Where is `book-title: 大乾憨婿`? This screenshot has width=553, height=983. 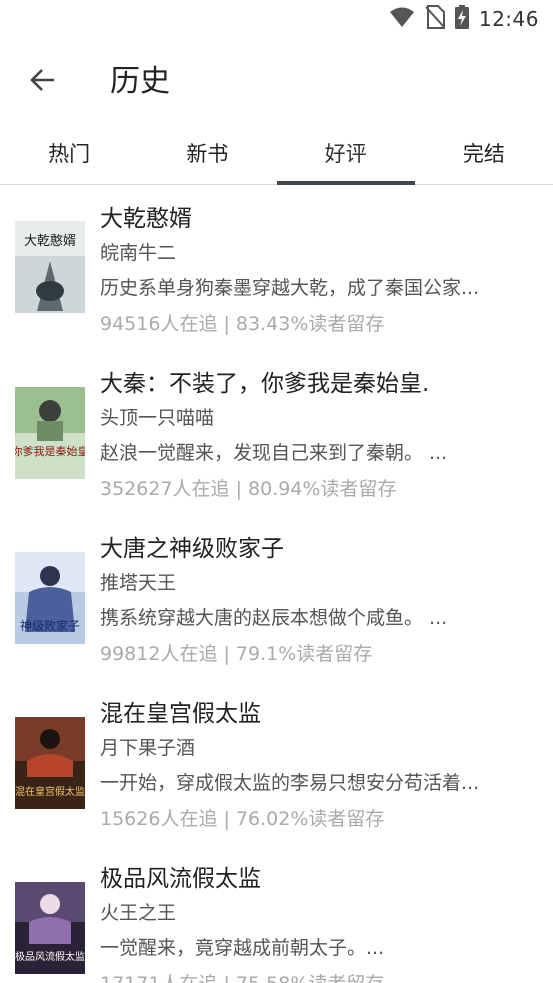 book-title: 大乾憨婿 is located at coordinates (146, 219).